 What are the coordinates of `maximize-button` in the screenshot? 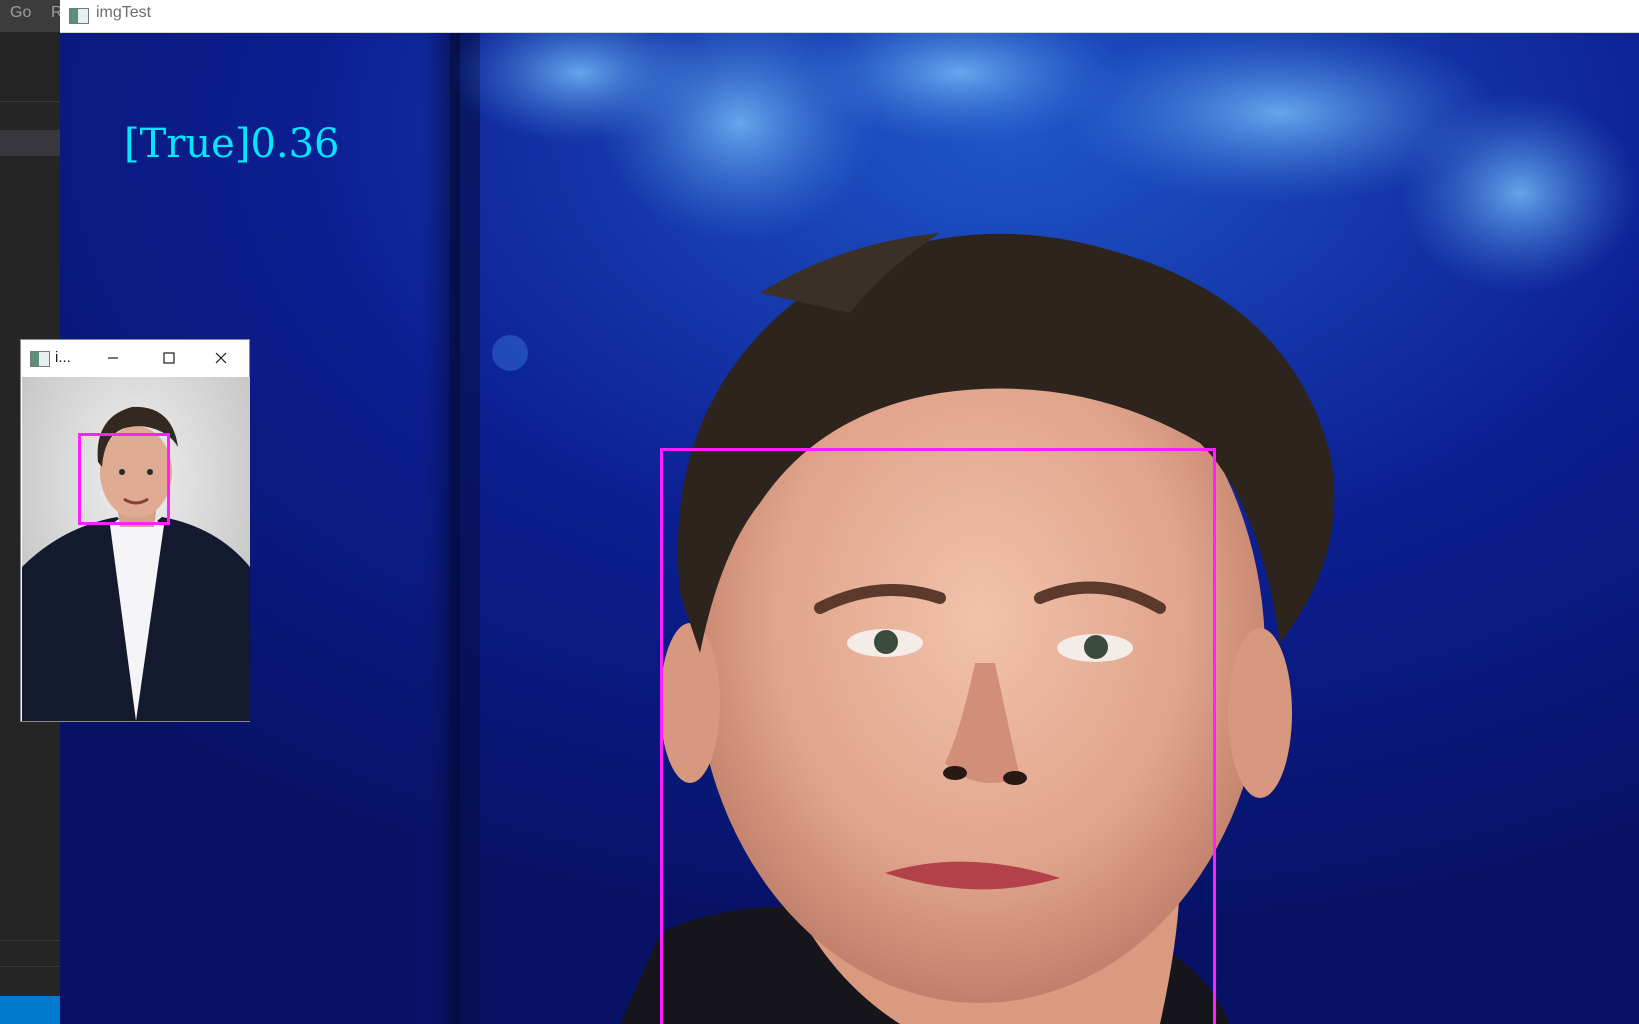 It's located at (169, 358).